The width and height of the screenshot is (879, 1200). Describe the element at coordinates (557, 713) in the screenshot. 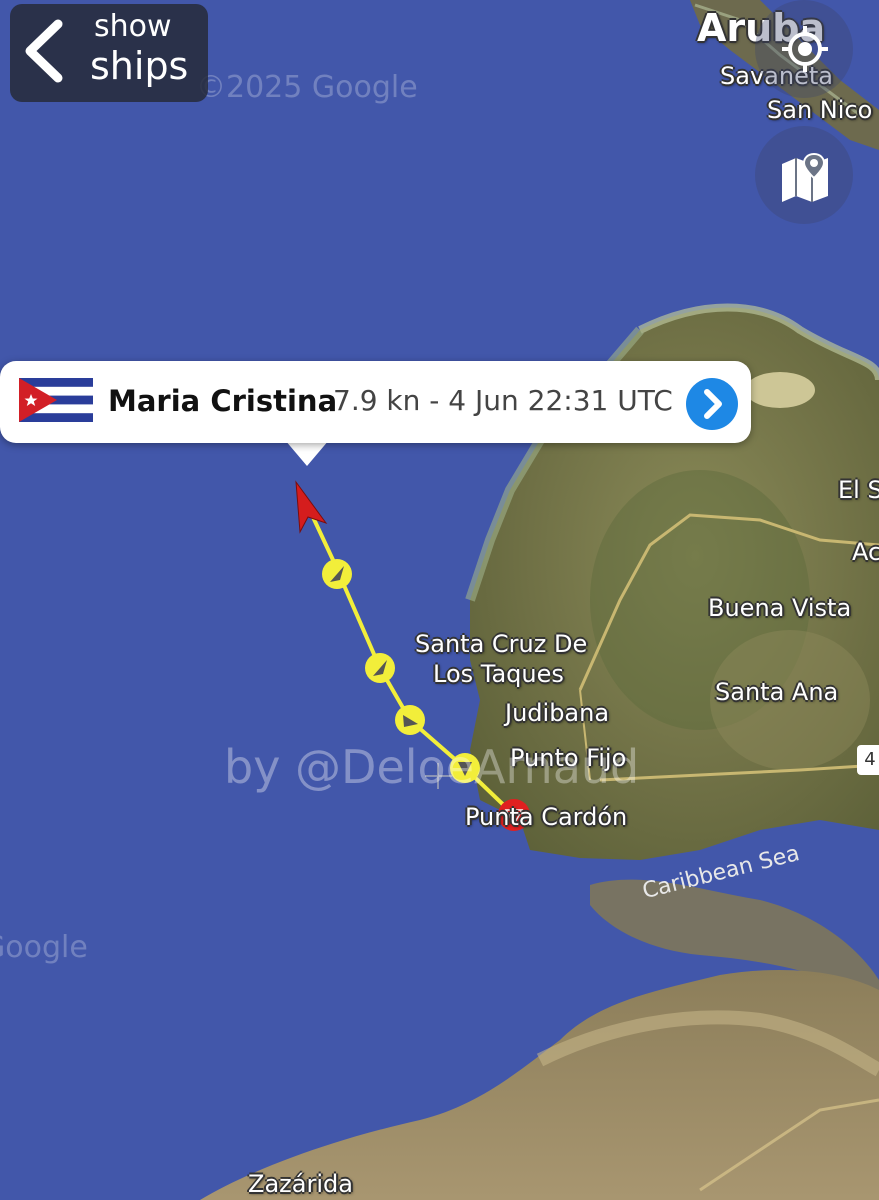

I see `place-label: Judibana` at that location.